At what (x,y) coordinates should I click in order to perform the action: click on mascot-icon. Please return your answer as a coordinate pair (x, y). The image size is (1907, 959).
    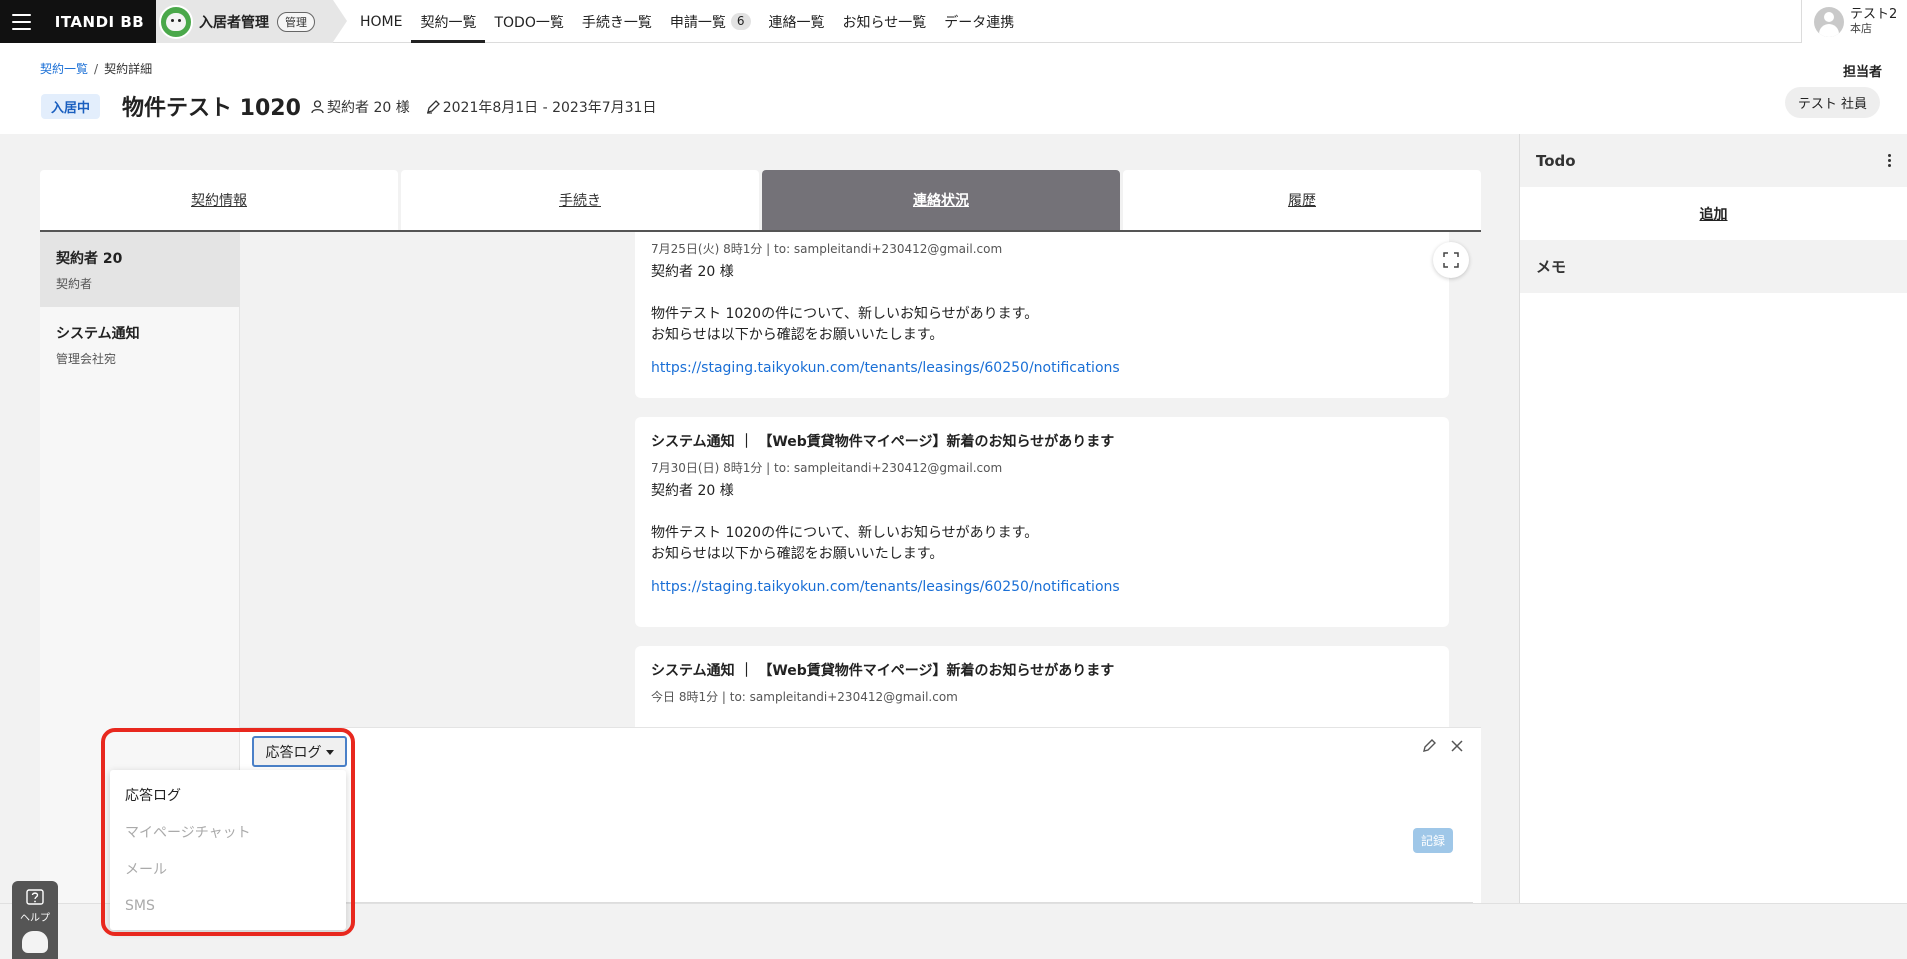
    Looking at the image, I should click on (35, 942).